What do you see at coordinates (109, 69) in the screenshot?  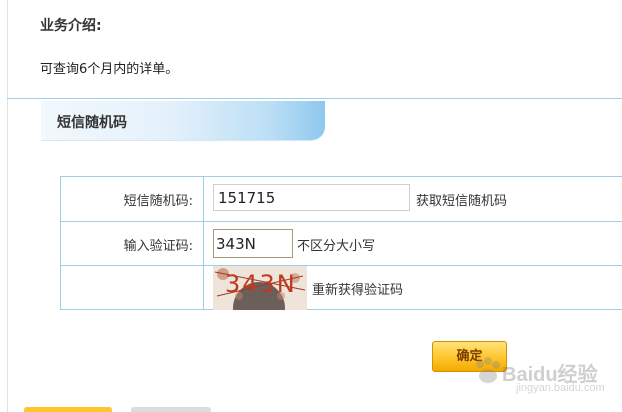 I see `intro-text: 可查询6个月内的详单。` at bounding box center [109, 69].